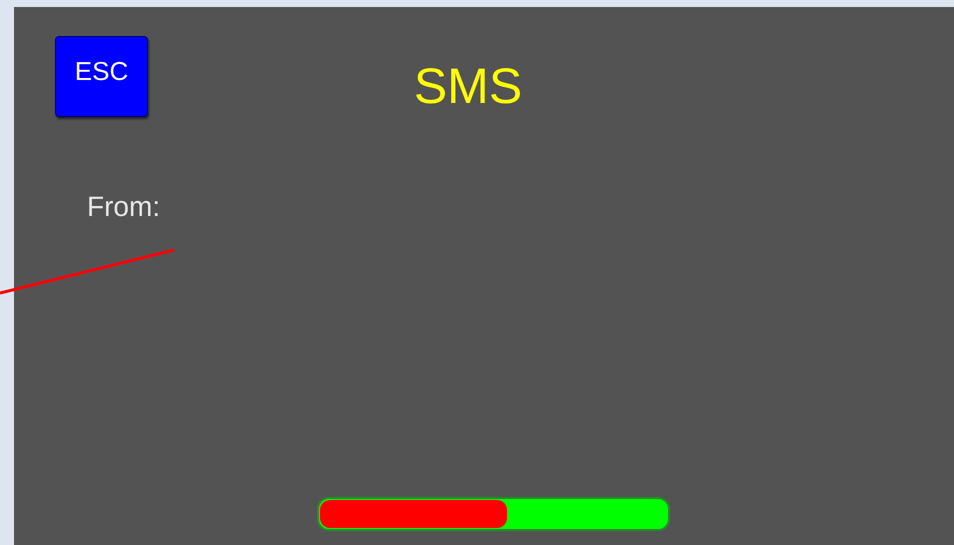  What do you see at coordinates (123, 207) in the screenshot?
I see `from-label: From:` at bounding box center [123, 207].